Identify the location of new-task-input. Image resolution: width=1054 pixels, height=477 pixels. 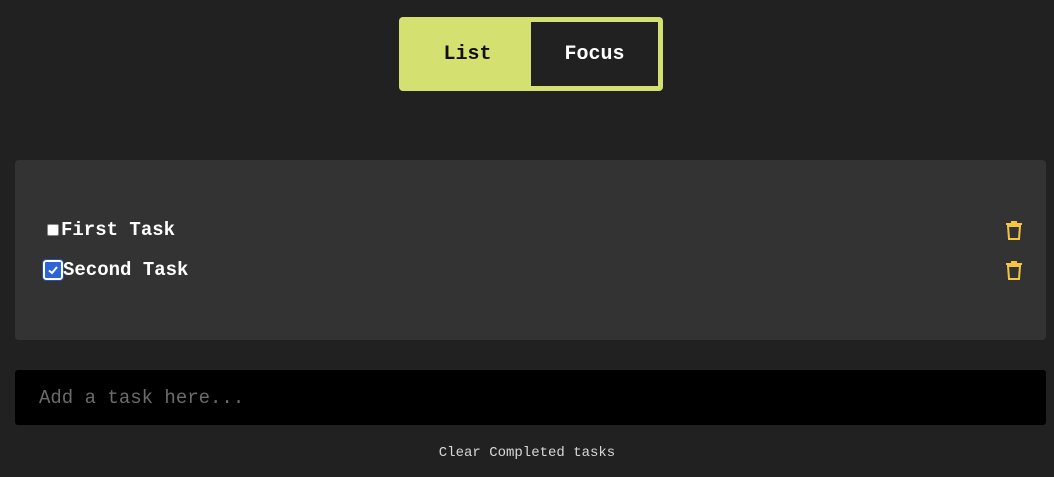
(530, 397).